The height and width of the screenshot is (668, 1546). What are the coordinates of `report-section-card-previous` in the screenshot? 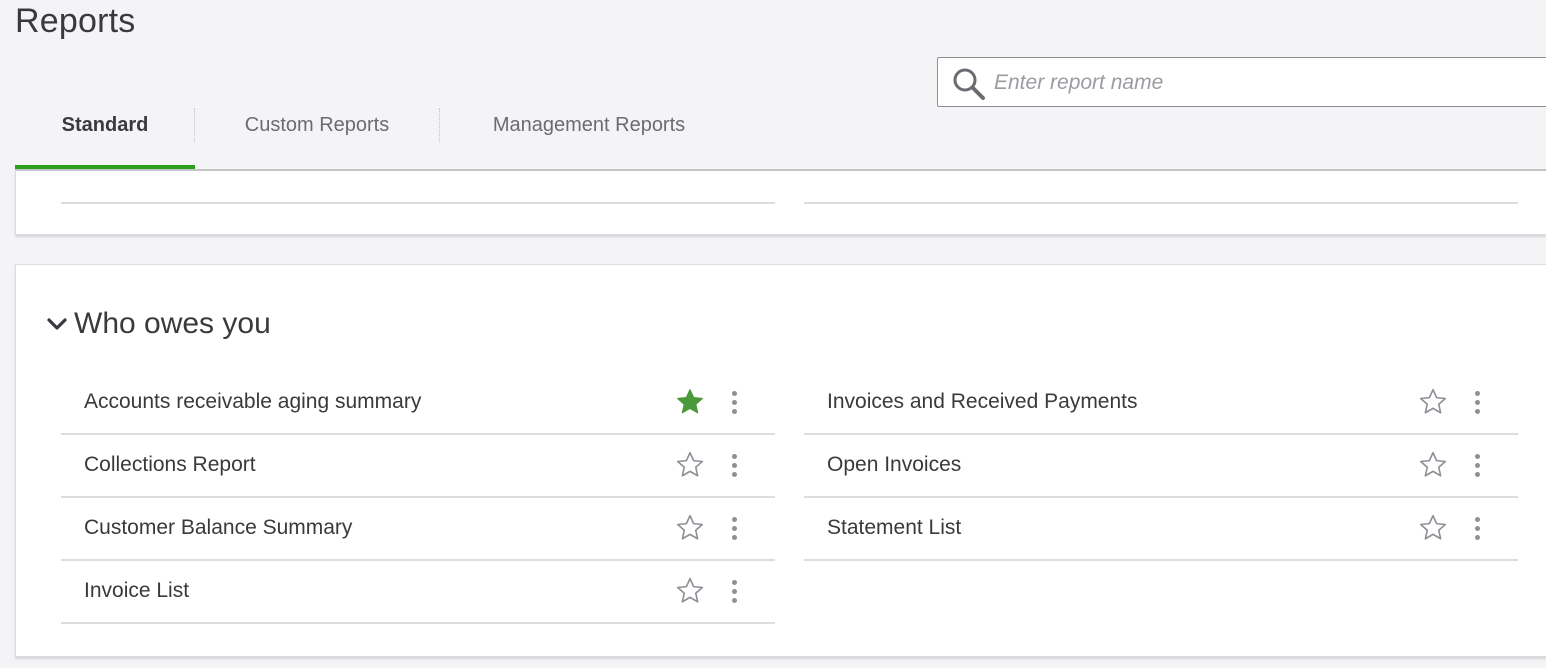 It's located at (780, 203).